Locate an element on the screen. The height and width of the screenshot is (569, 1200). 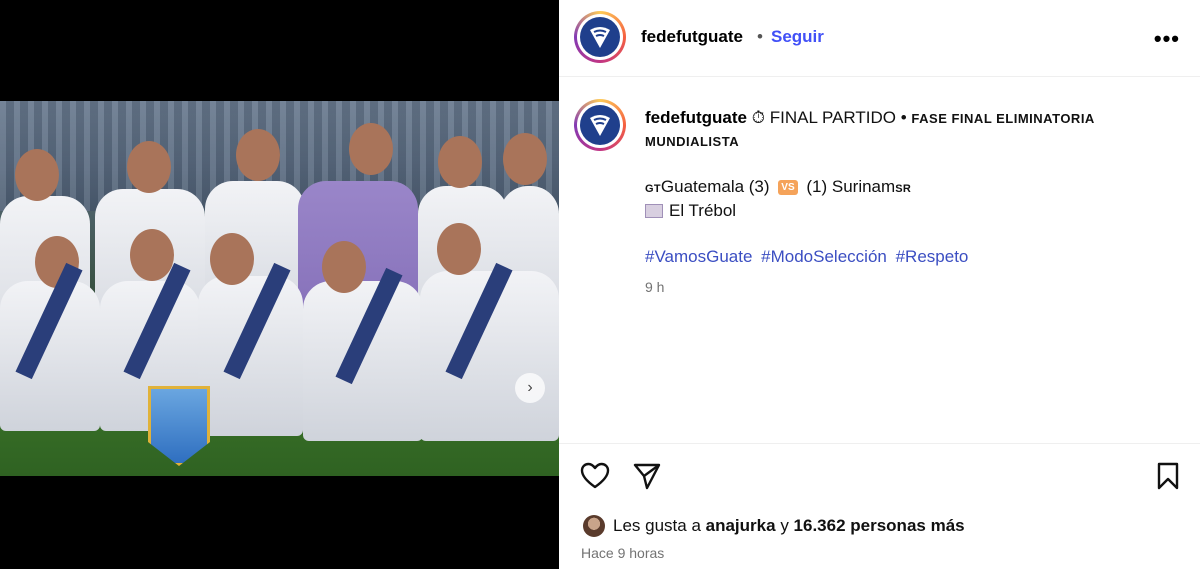
heart-icon is located at coordinates (595, 476).